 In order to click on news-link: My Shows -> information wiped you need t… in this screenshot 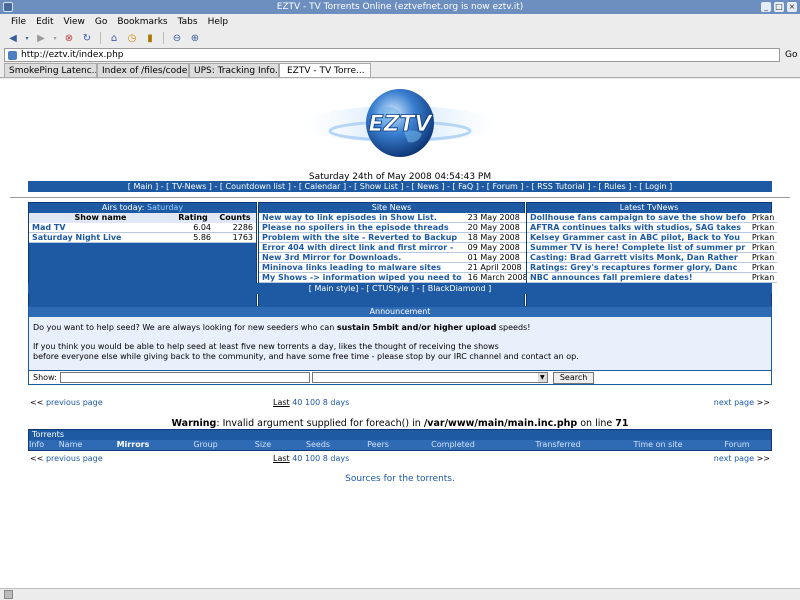, I will do `click(362, 277)`.